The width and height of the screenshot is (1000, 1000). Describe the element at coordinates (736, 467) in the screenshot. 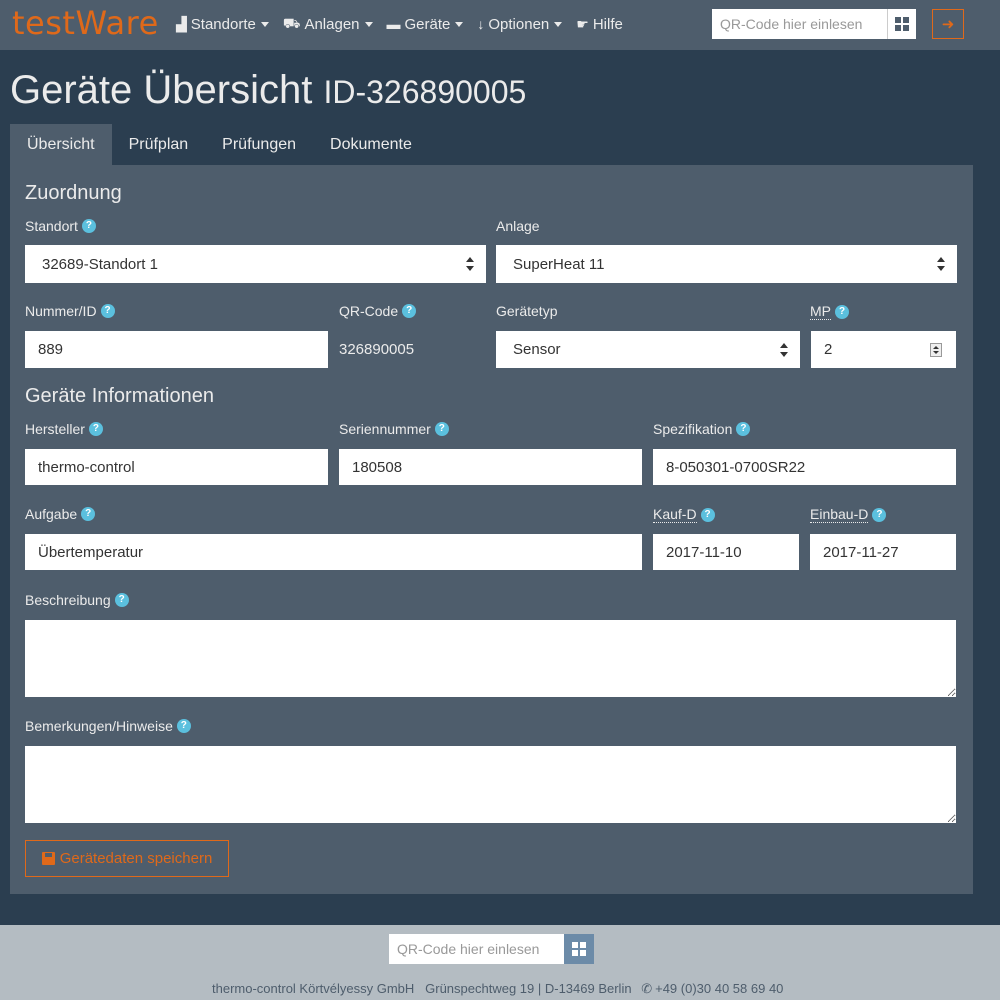

I see `spezifikation-value: 8-050301-0700SR22` at that location.